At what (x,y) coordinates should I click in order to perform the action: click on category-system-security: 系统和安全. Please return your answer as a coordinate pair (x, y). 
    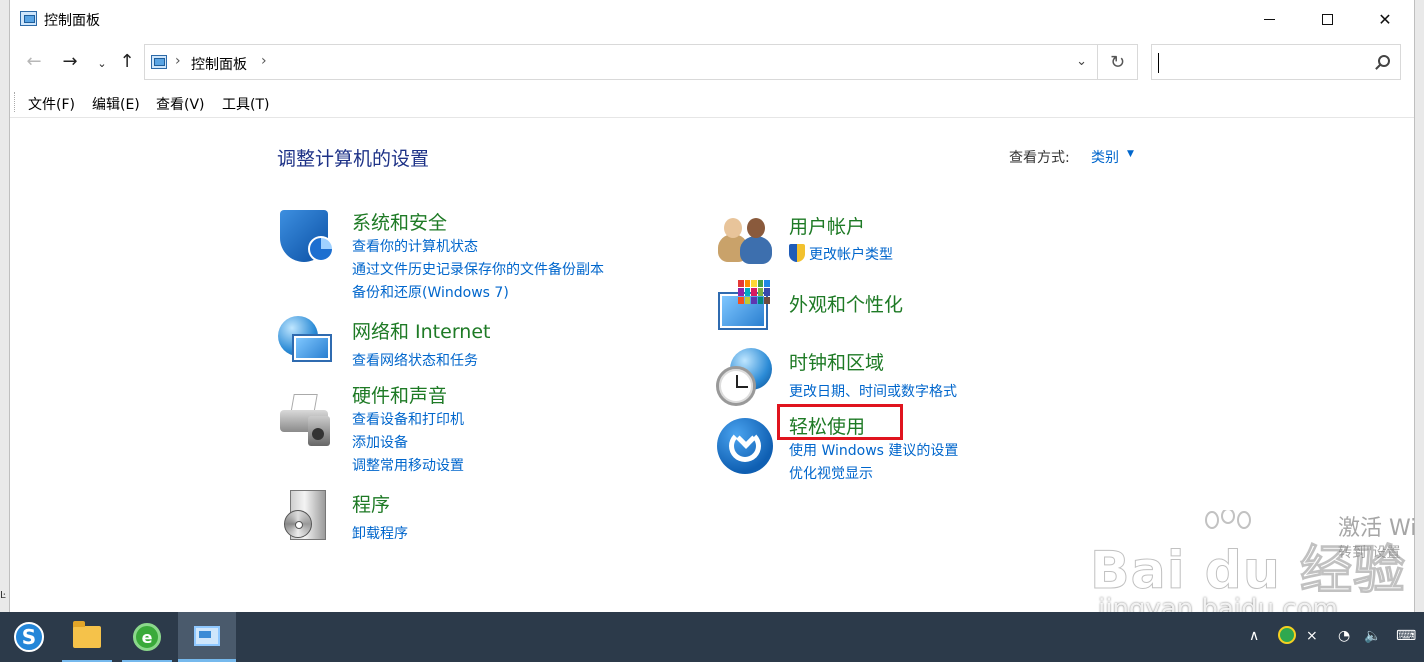
    Looking at the image, I should click on (399, 221).